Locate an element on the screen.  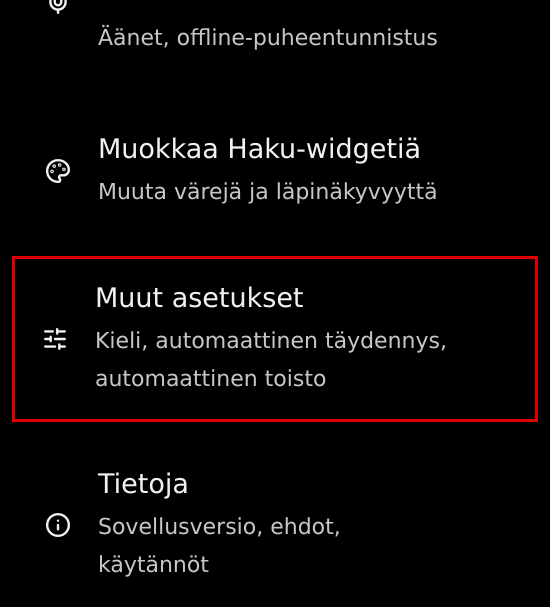
setting-description: Kieli, automaattinen täydennys, automaattinen toisto is located at coordinates (271, 361).